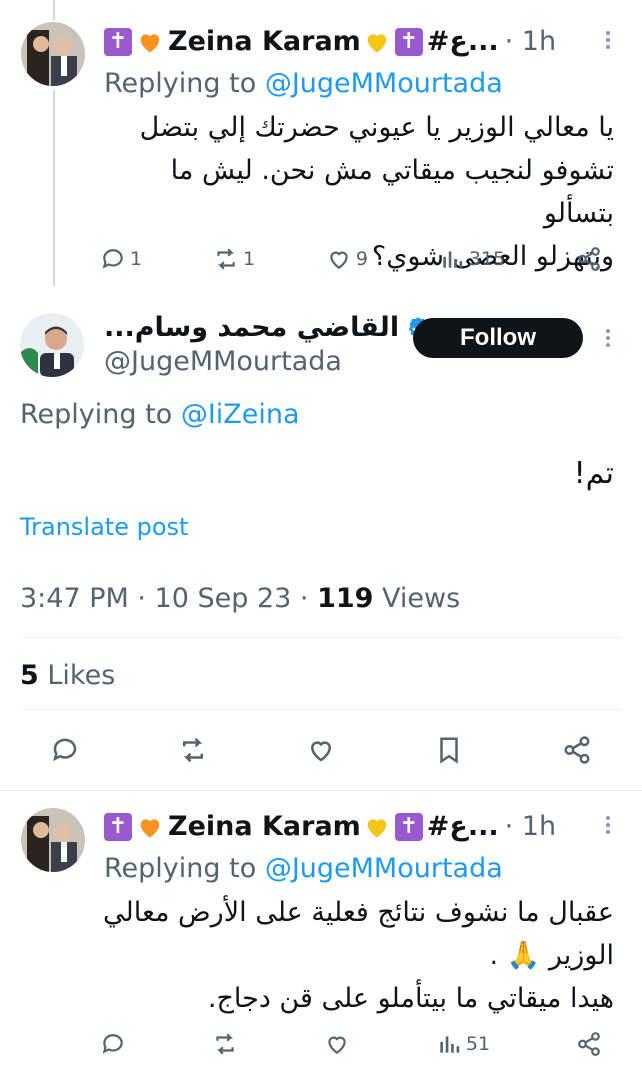 This screenshot has width=642, height=1080. I want to click on follow-button: Follow, so click(498, 338).